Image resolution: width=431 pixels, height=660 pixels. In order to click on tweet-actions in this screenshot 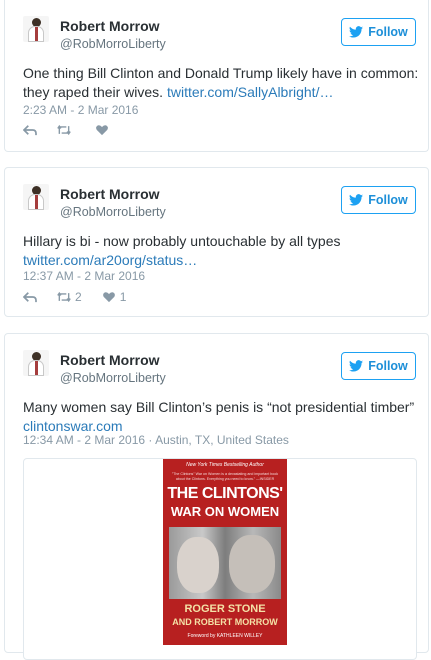, I will do `click(68, 130)`.